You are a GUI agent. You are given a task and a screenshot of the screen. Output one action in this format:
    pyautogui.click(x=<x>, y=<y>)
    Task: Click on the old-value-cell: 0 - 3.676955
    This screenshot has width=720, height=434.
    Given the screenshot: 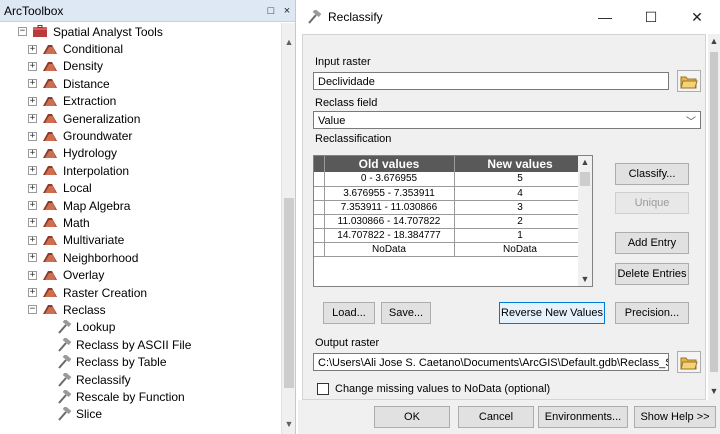 What is the action you would take?
    pyautogui.click(x=389, y=179)
    